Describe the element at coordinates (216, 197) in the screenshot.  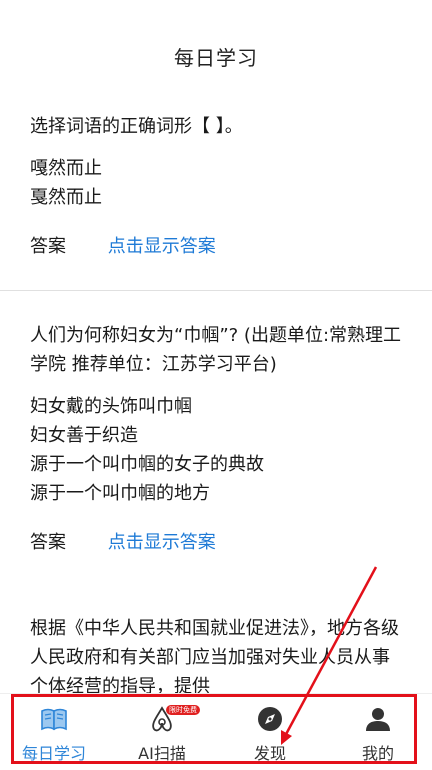
I see `option-item: 戛然而止` at that location.